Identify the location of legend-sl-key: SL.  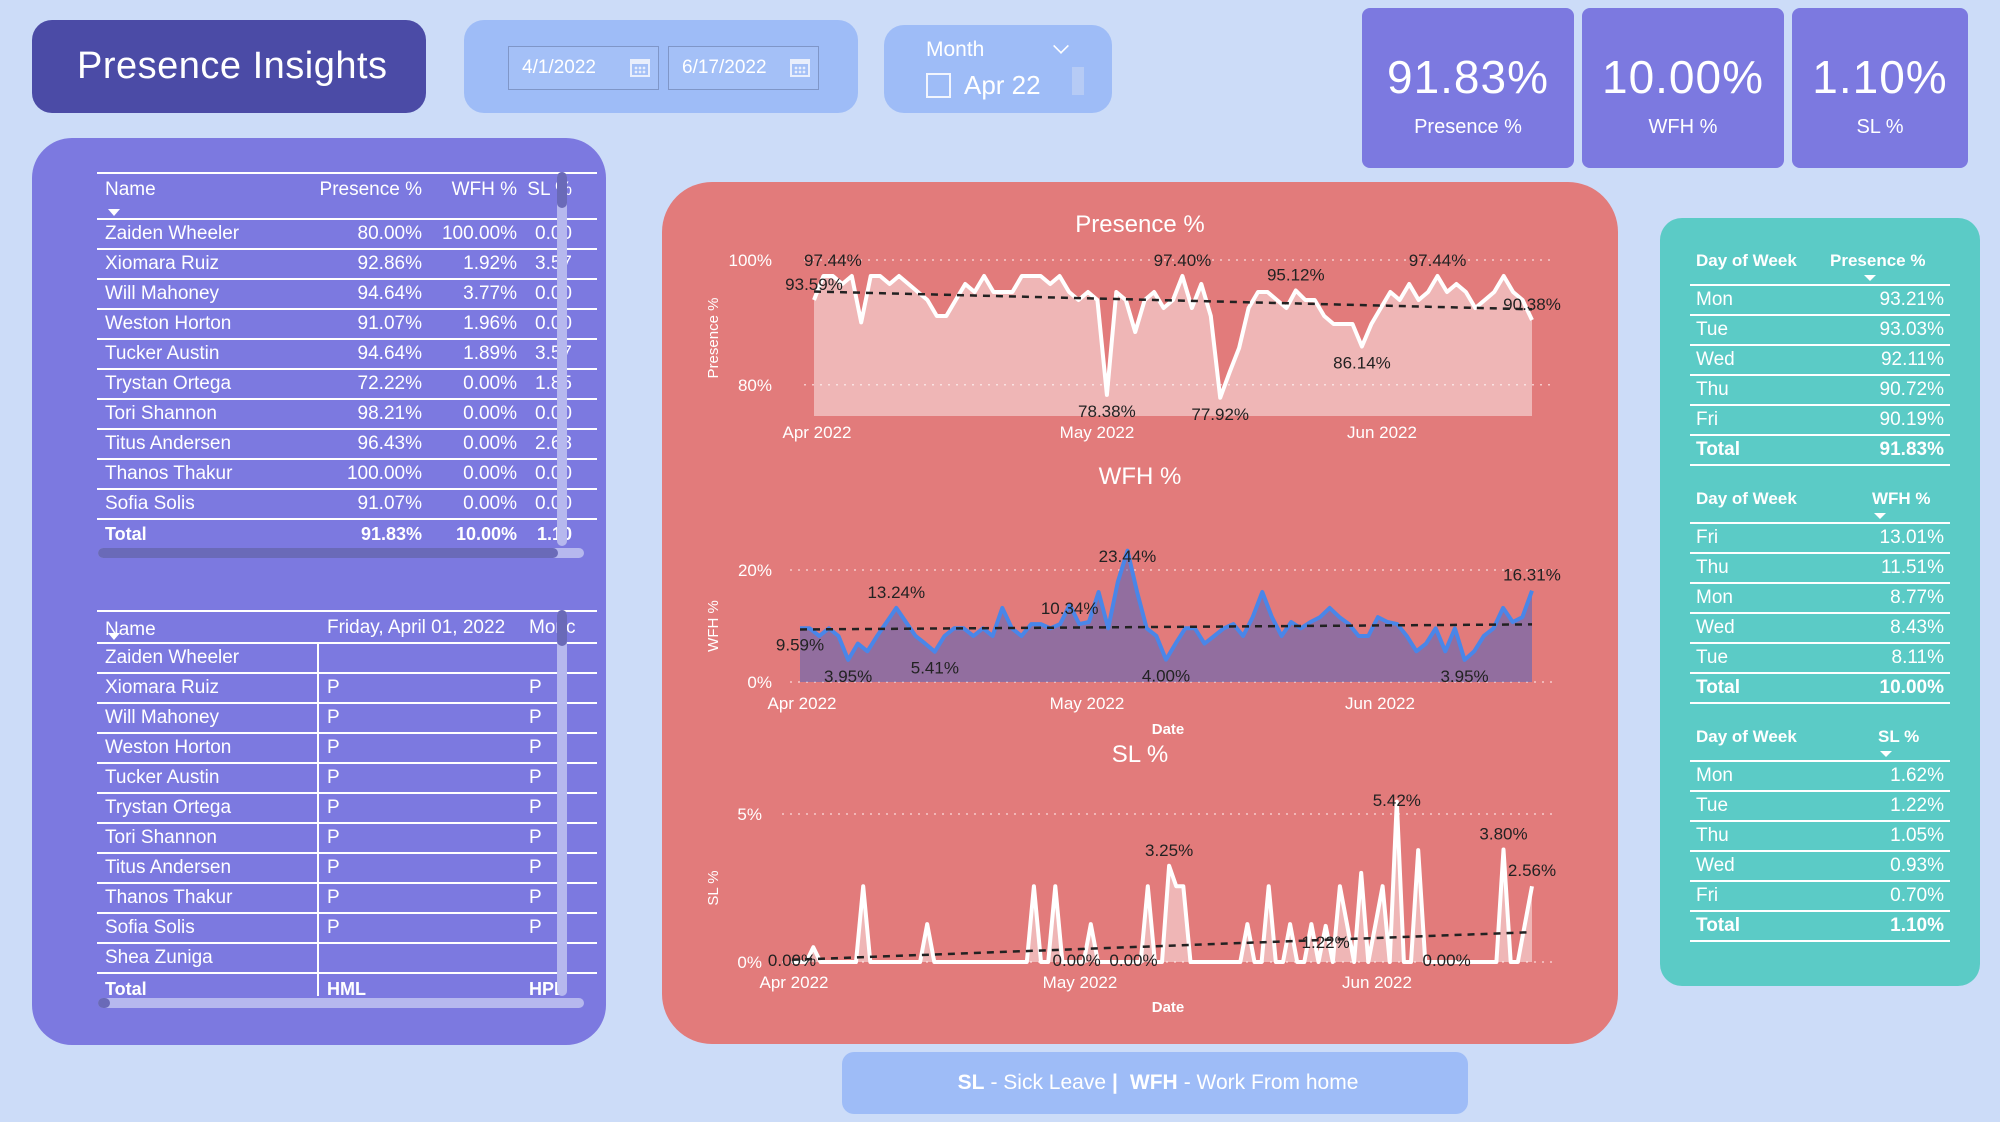
(971, 1082).